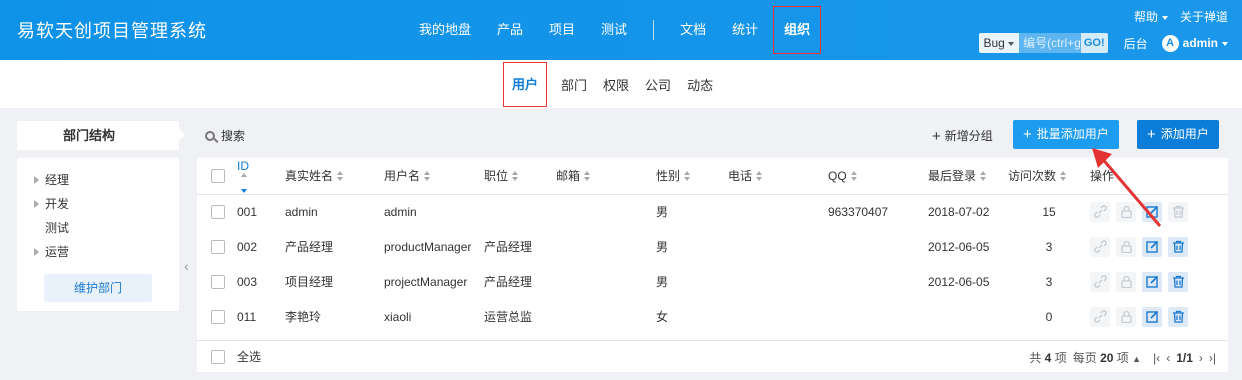 This screenshot has width=1242, height=380. I want to click on nav-company: 组织, so click(797, 30).